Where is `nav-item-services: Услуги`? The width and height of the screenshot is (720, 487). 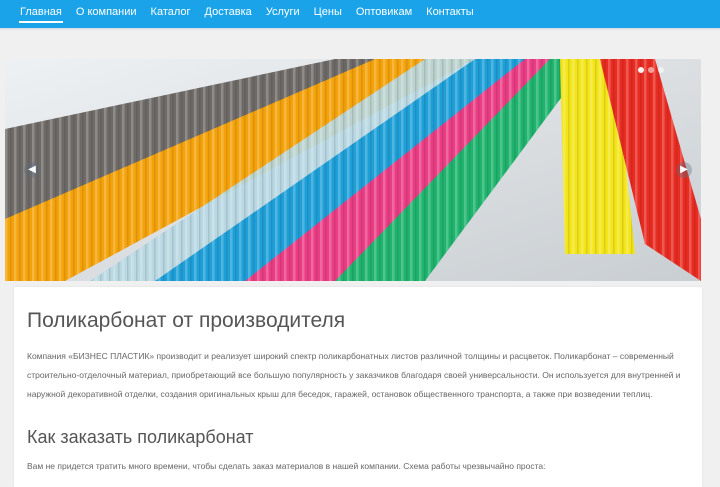 nav-item-services: Услуги is located at coordinates (283, 14).